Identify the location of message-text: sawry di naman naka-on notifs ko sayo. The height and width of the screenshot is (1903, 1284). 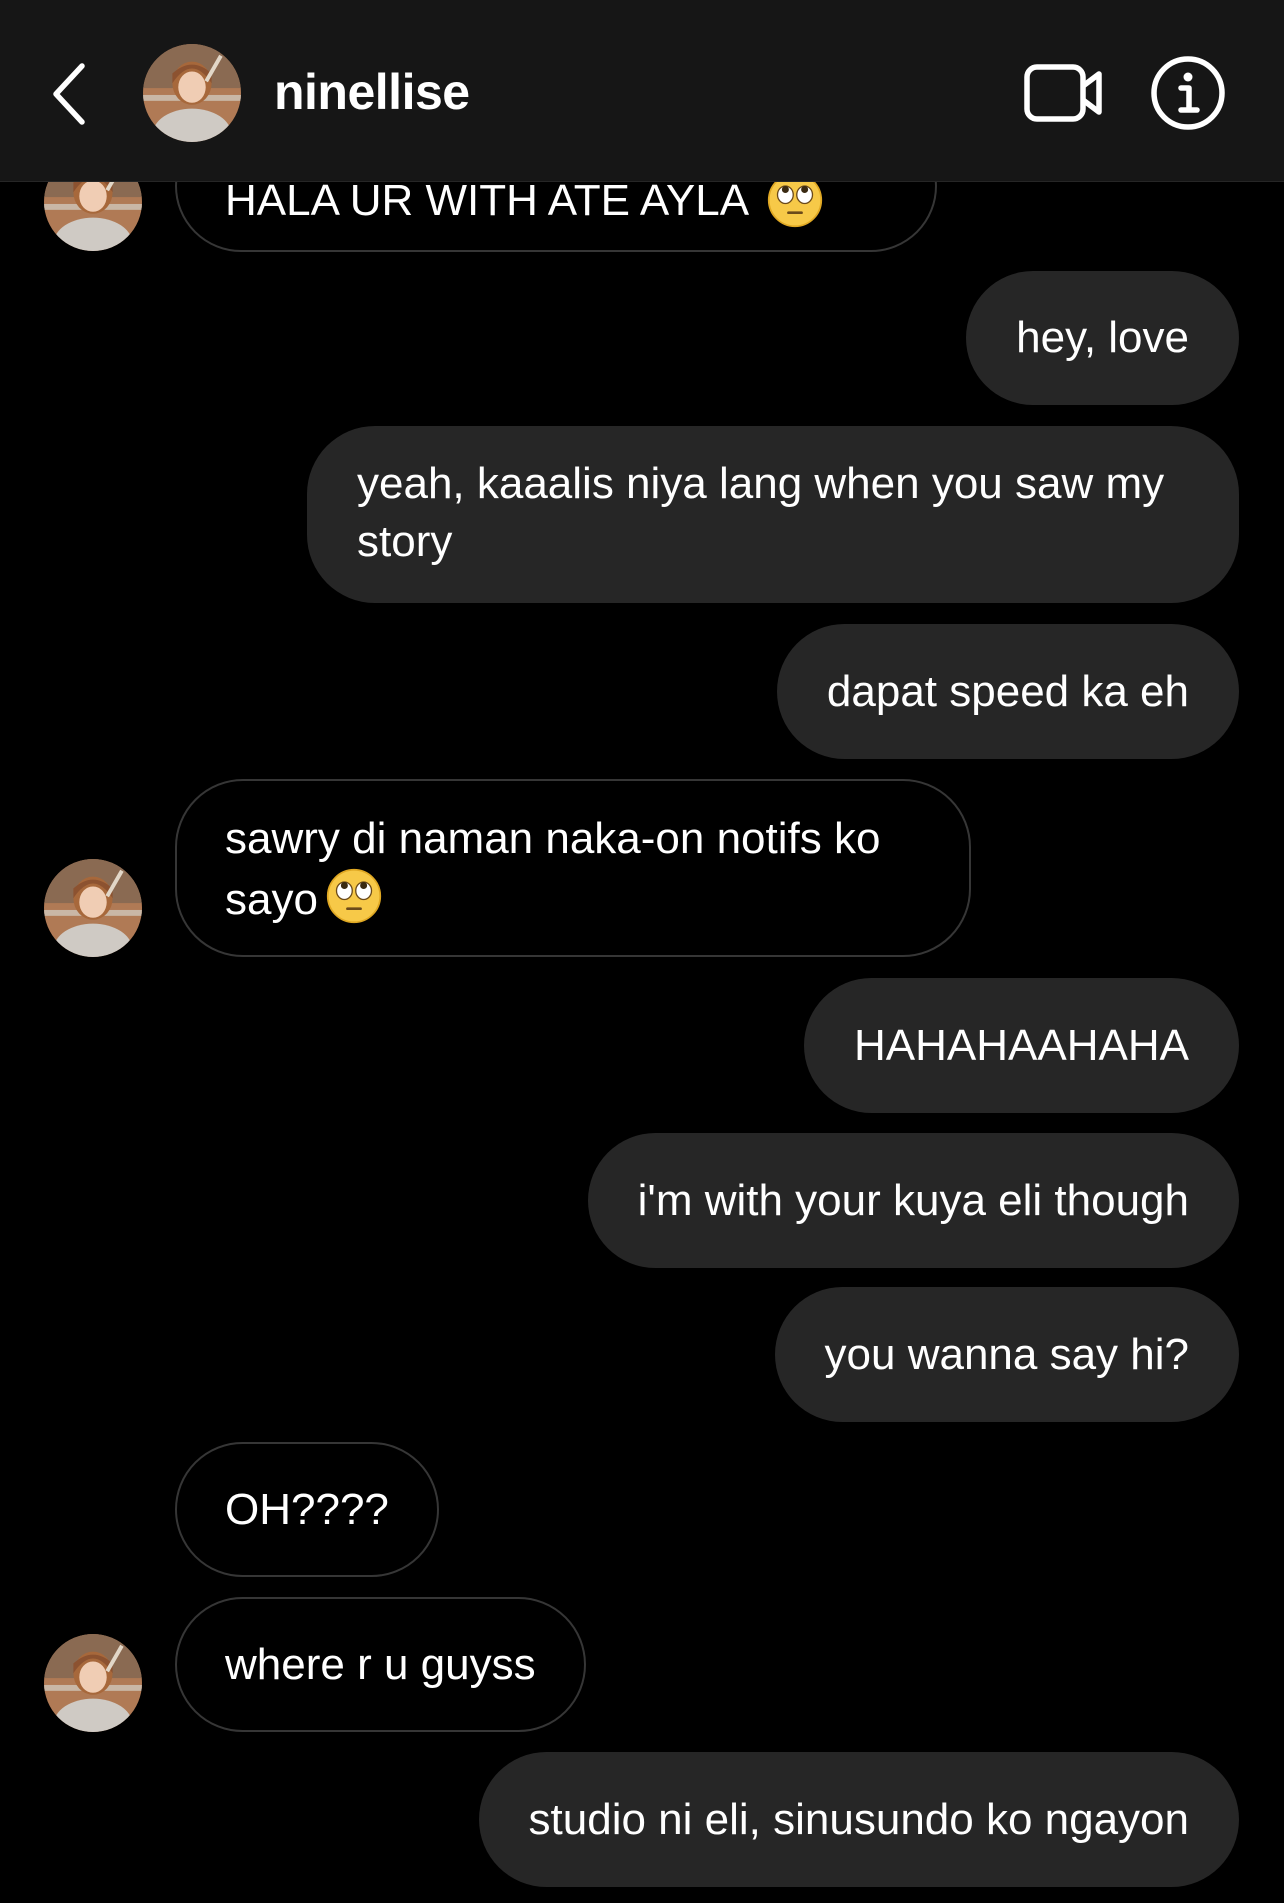
(553, 869).